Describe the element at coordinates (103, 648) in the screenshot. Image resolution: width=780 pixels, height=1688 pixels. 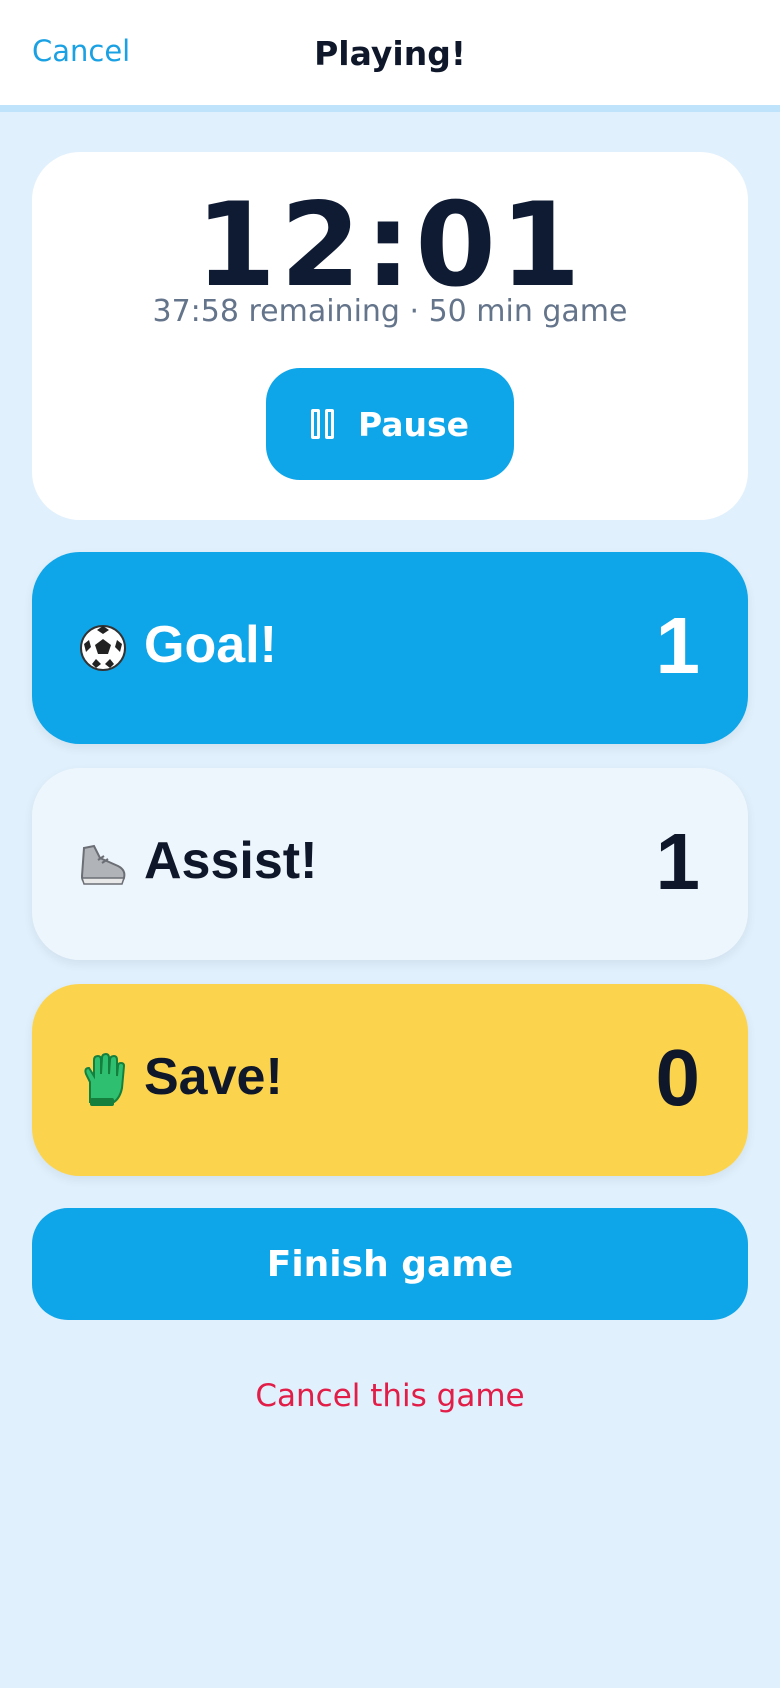
I see `soccer-ball-icon` at that location.